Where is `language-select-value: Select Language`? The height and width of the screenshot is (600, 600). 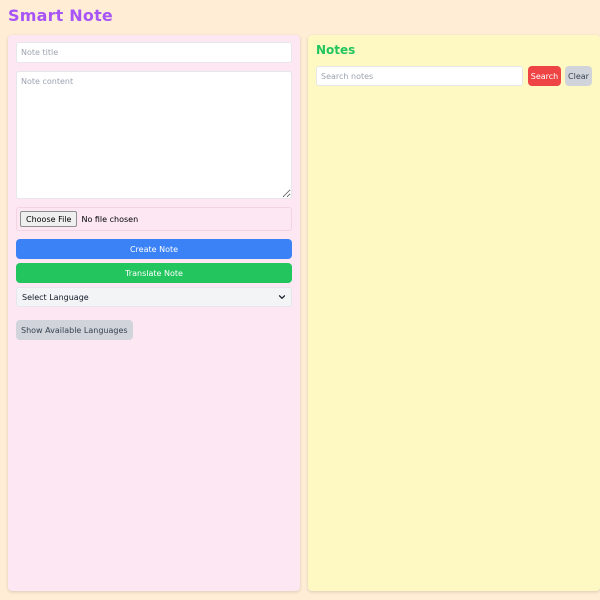
language-select-value: Select Language is located at coordinates (55, 297).